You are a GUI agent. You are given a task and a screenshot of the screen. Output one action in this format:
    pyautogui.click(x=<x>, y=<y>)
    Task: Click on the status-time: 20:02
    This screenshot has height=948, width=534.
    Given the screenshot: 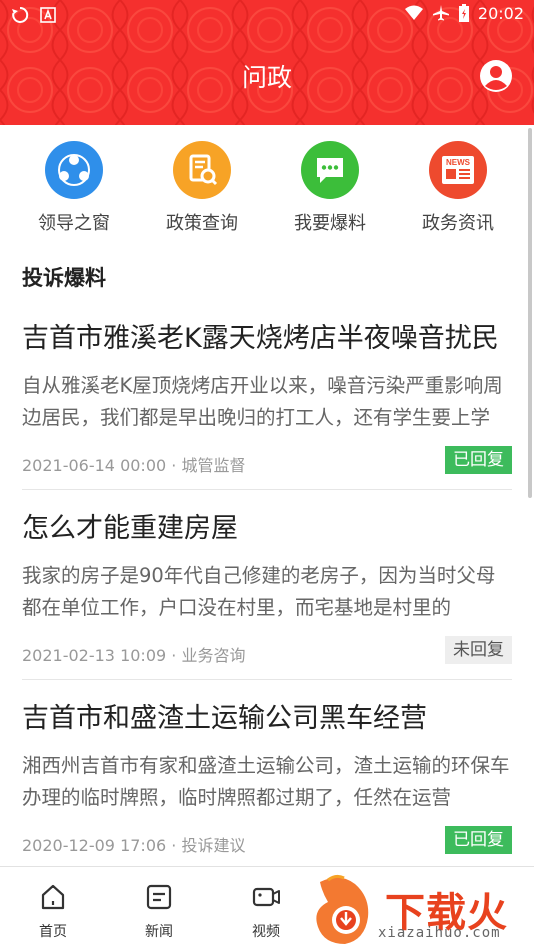 What is the action you would take?
    pyautogui.click(x=500, y=13)
    